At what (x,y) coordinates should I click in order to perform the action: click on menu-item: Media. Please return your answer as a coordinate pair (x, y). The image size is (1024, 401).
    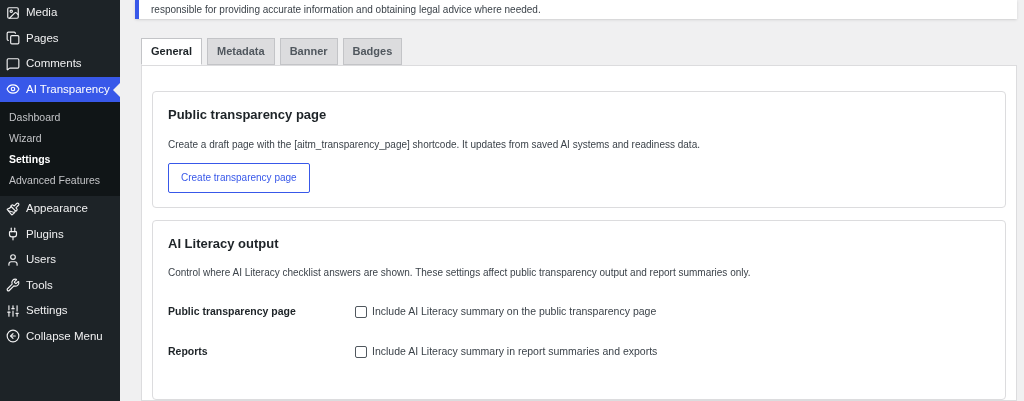
    Looking at the image, I should click on (60, 13).